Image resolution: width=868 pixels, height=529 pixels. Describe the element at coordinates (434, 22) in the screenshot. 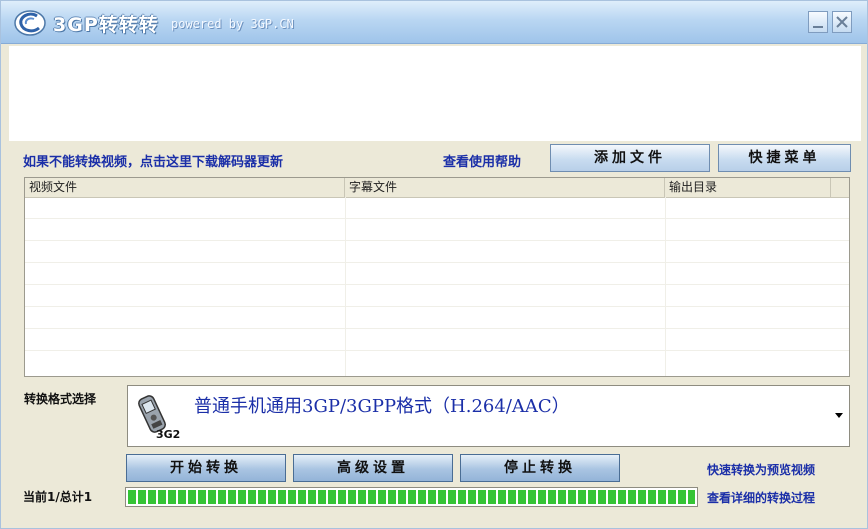

I see `title-bar: 3GP转转转 powered by 3GP.CN` at that location.